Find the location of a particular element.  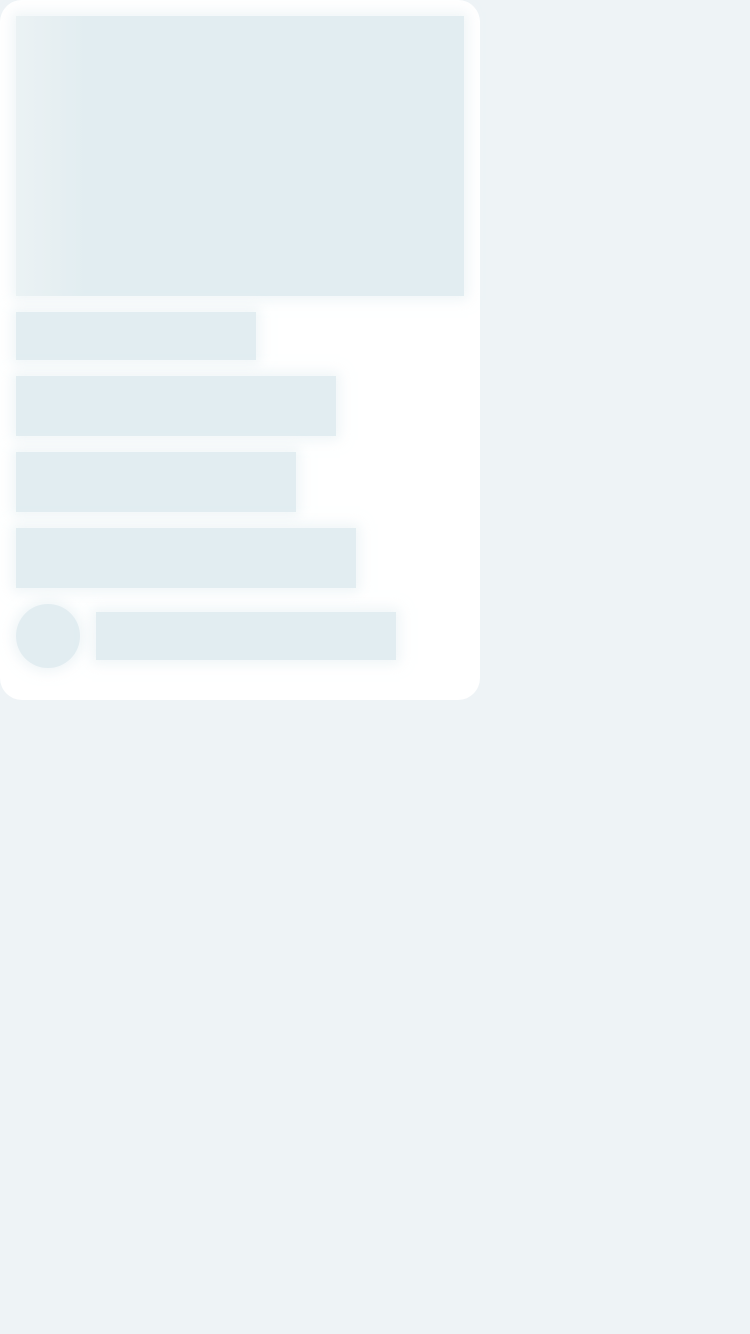

author-name-placeholder is located at coordinates (246, 636).